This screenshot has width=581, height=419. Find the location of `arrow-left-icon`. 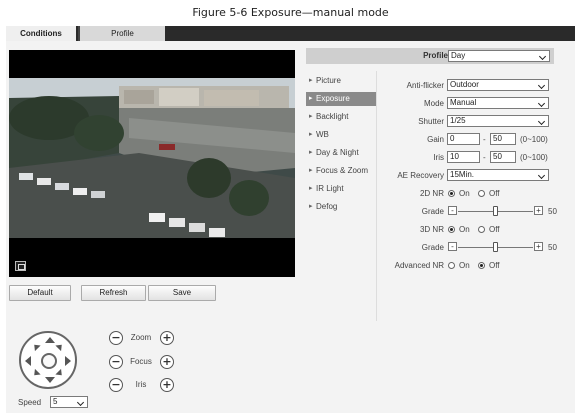

arrow-left-icon is located at coordinates (28, 361).